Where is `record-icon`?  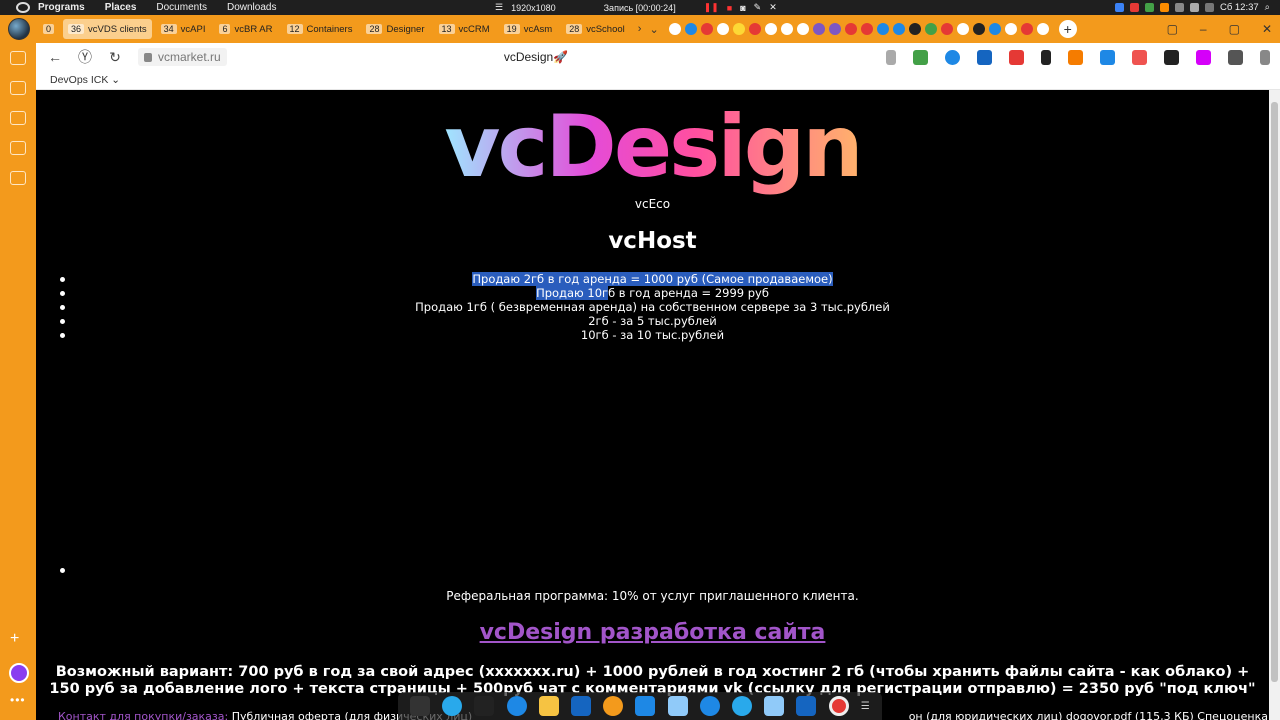 record-icon is located at coordinates (838, 706).